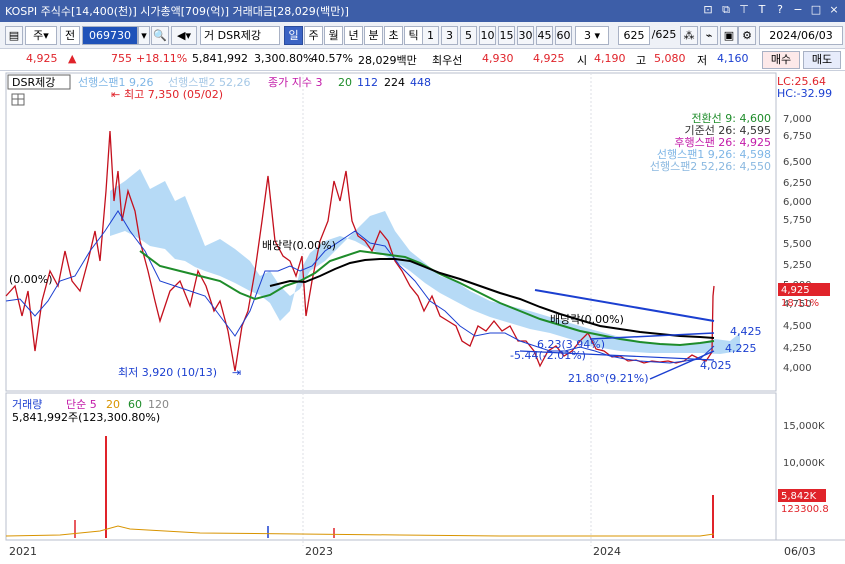  What do you see at coordinates (449, 35) in the screenshot?
I see `minute-3: 3` at bounding box center [449, 35].